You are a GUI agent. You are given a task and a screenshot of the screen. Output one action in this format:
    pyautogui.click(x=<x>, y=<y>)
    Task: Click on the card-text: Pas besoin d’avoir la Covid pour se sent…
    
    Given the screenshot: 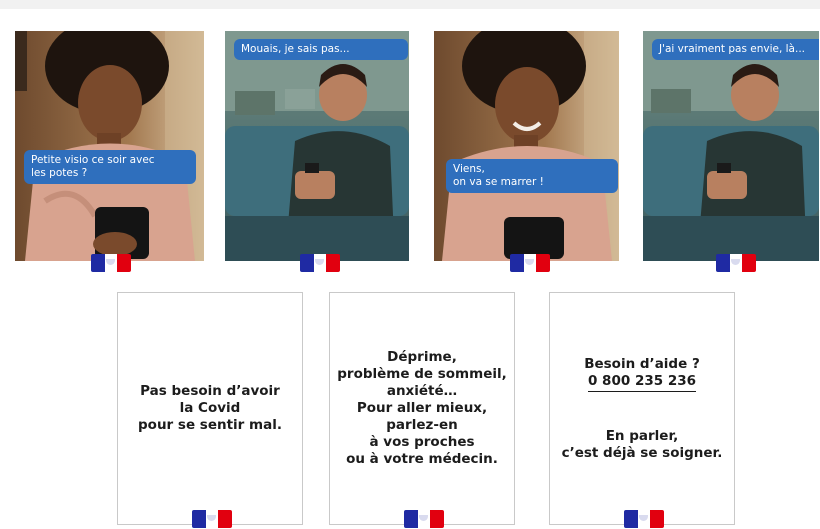 What is the action you would take?
    pyautogui.click(x=210, y=408)
    